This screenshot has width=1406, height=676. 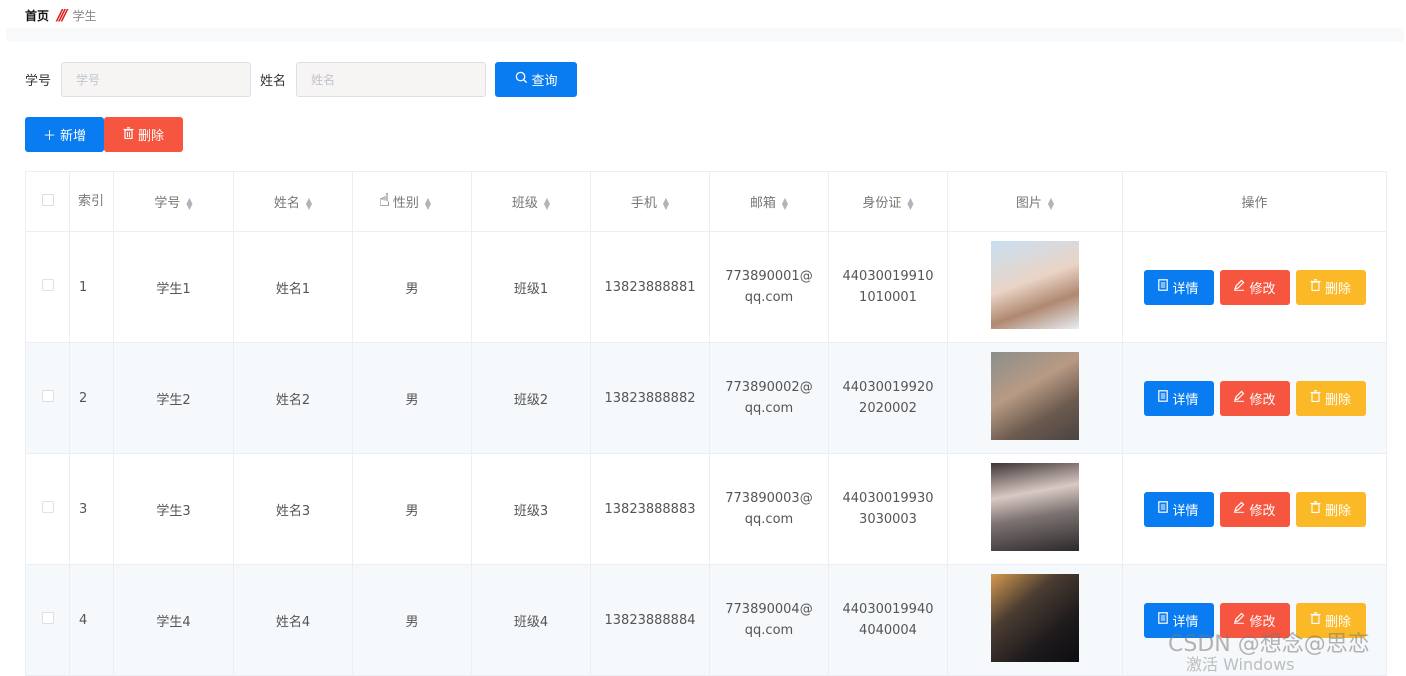 I want to click on document-icon, so click(x=1163, y=509).